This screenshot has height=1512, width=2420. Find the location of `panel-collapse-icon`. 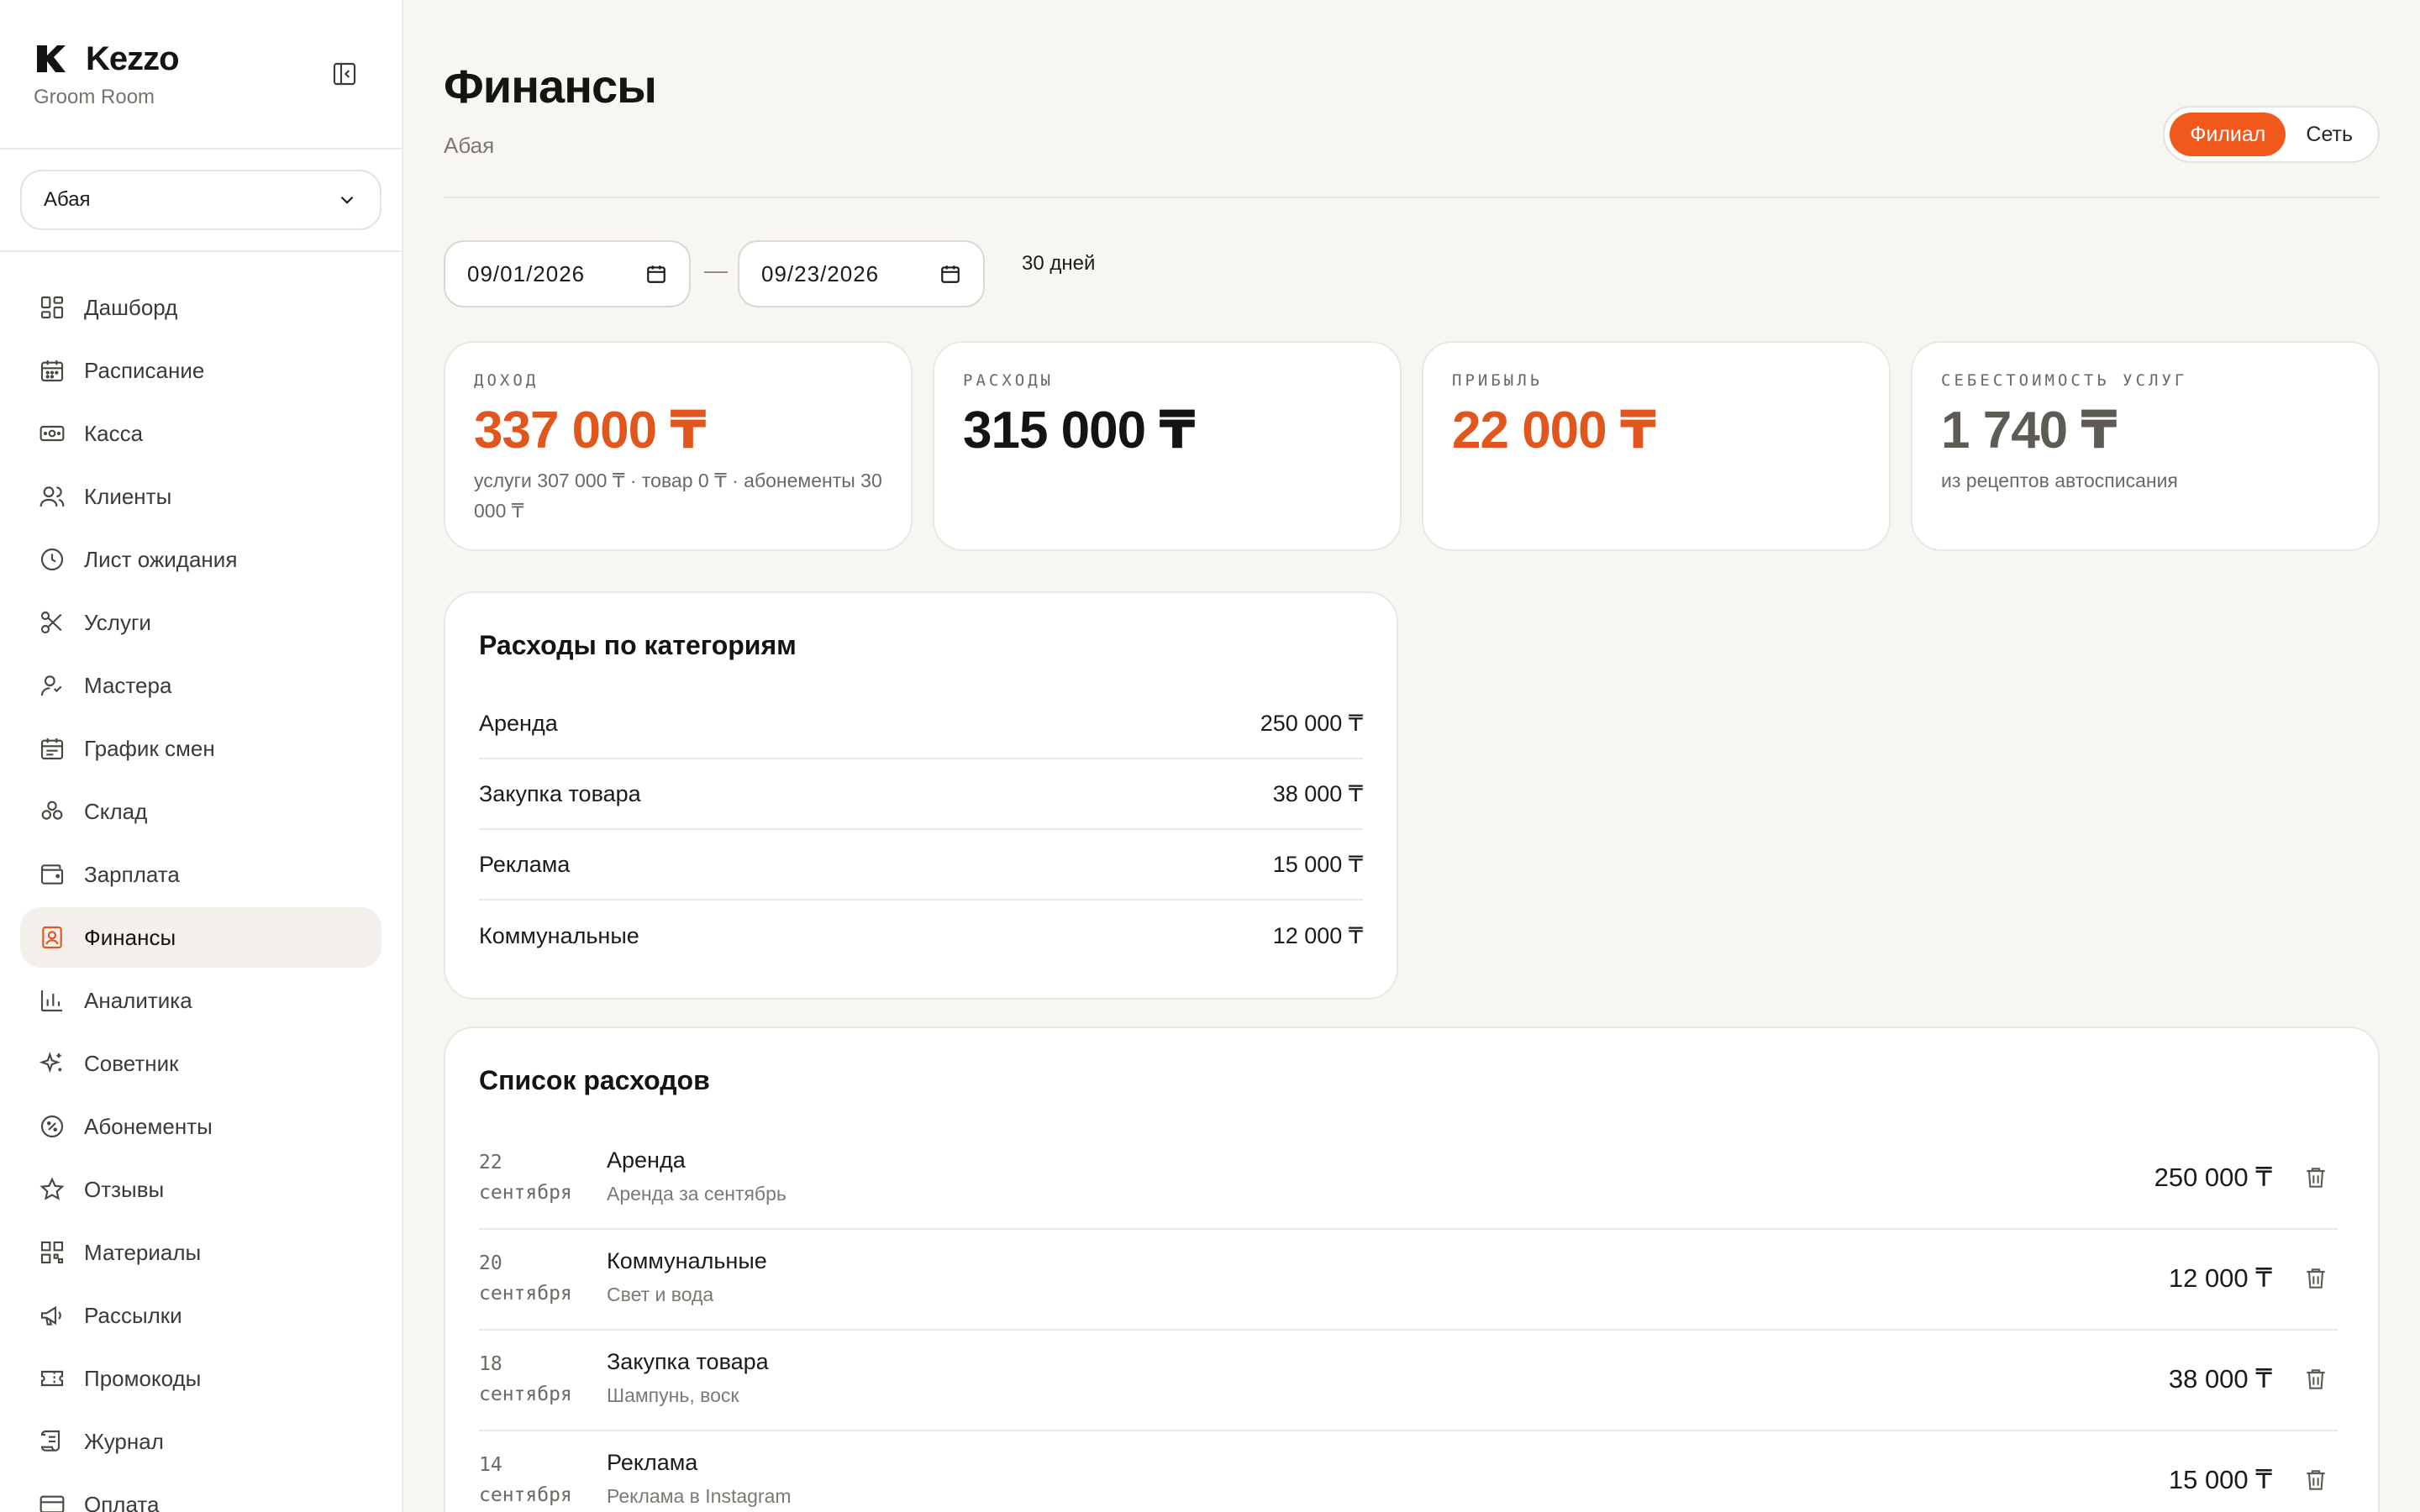

panel-collapse-icon is located at coordinates (344, 74).